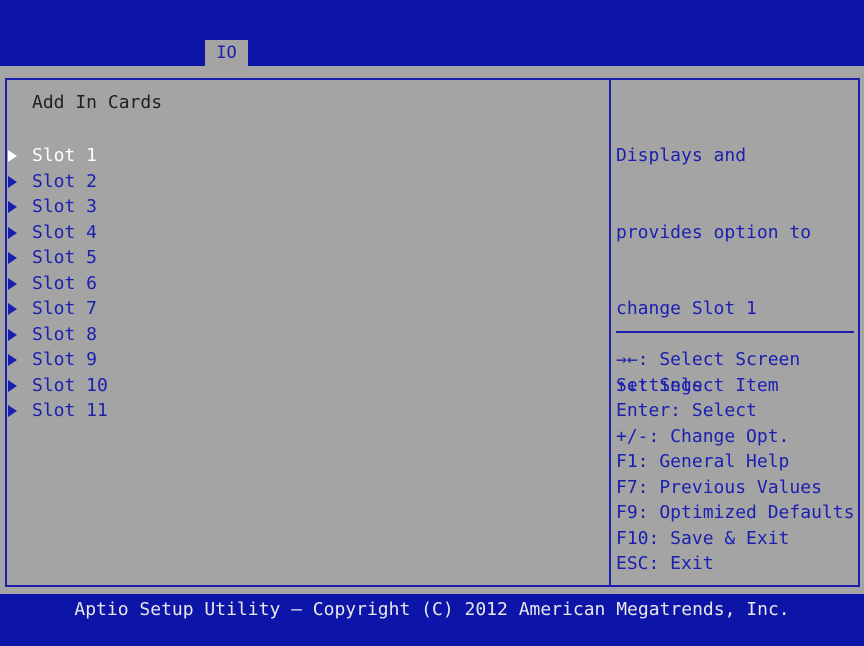 This screenshot has width=864, height=646. Describe the element at coordinates (703, 436) in the screenshot. I see `key-hint-change-opt: +/-: Change Opt.` at that location.